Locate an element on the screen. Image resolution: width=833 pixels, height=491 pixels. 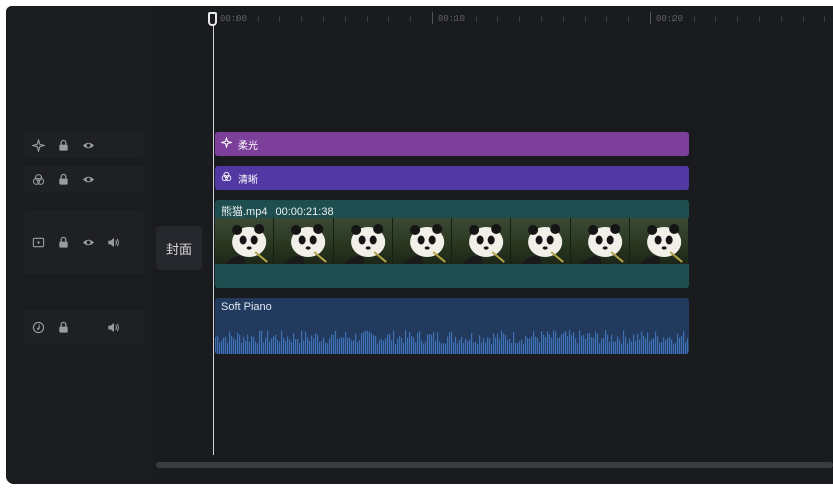
video-duration: 00:00:21:38 is located at coordinates (304, 212).